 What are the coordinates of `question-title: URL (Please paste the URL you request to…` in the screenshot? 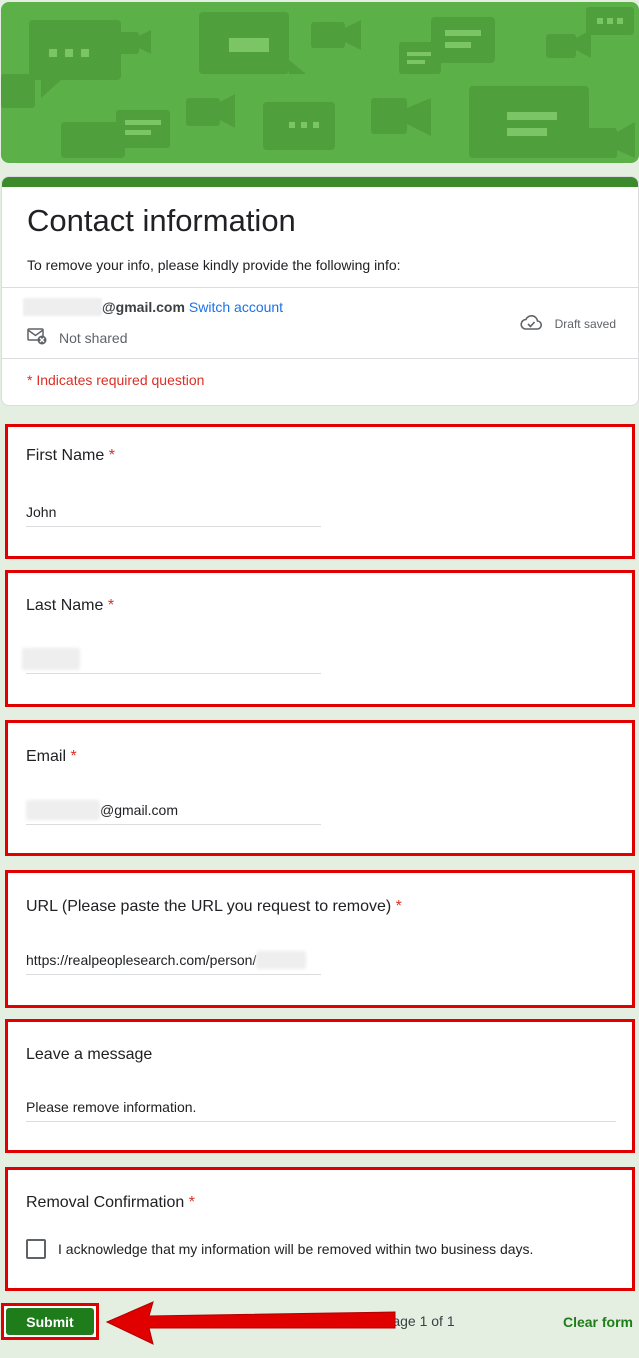 It's located at (209, 906).